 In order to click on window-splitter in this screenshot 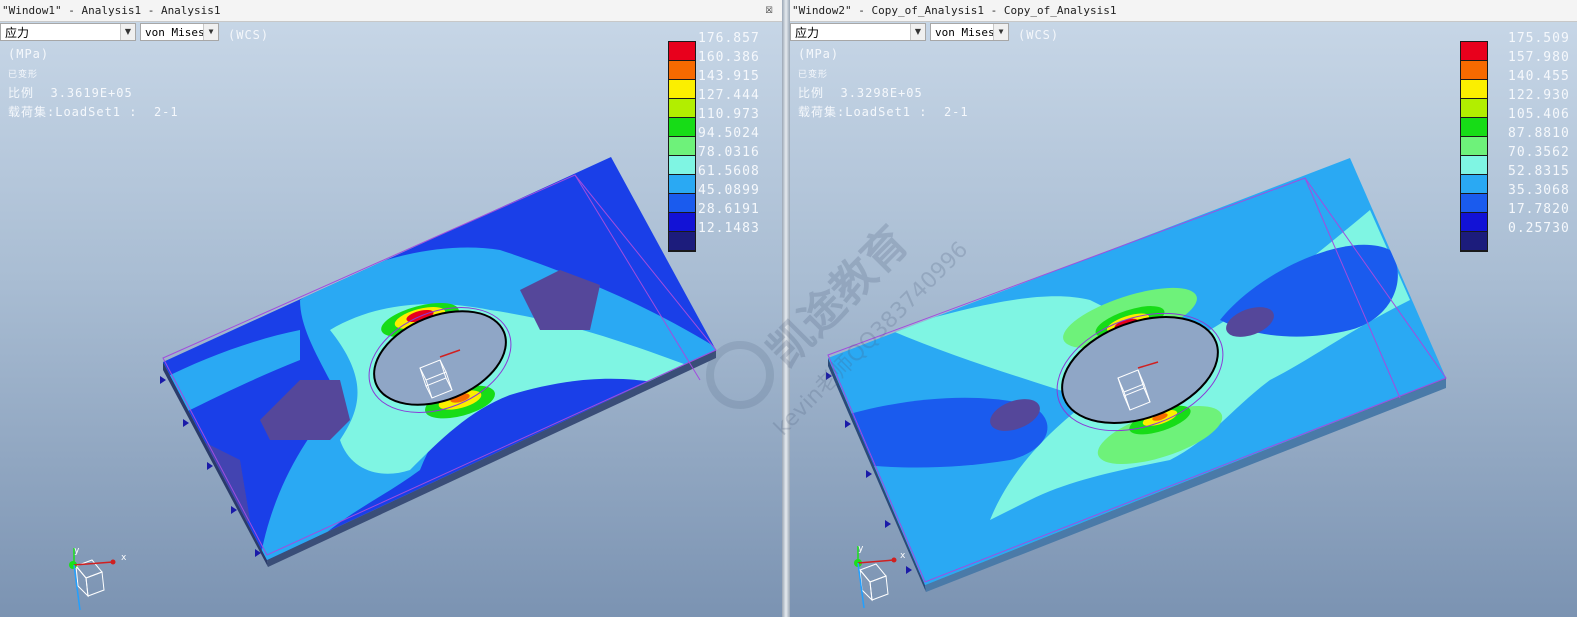, I will do `click(786, 308)`.